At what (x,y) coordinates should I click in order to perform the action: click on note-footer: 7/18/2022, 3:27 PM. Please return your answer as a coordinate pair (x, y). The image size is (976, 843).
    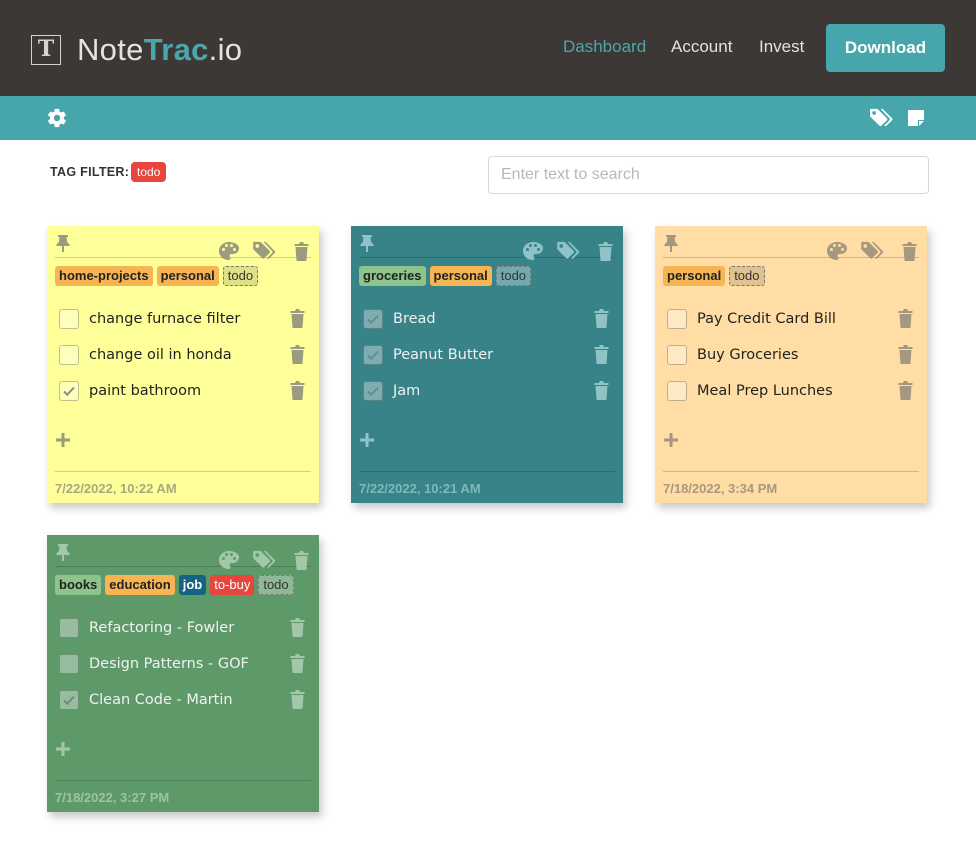
    Looking at the image, I should click on (183, 796).